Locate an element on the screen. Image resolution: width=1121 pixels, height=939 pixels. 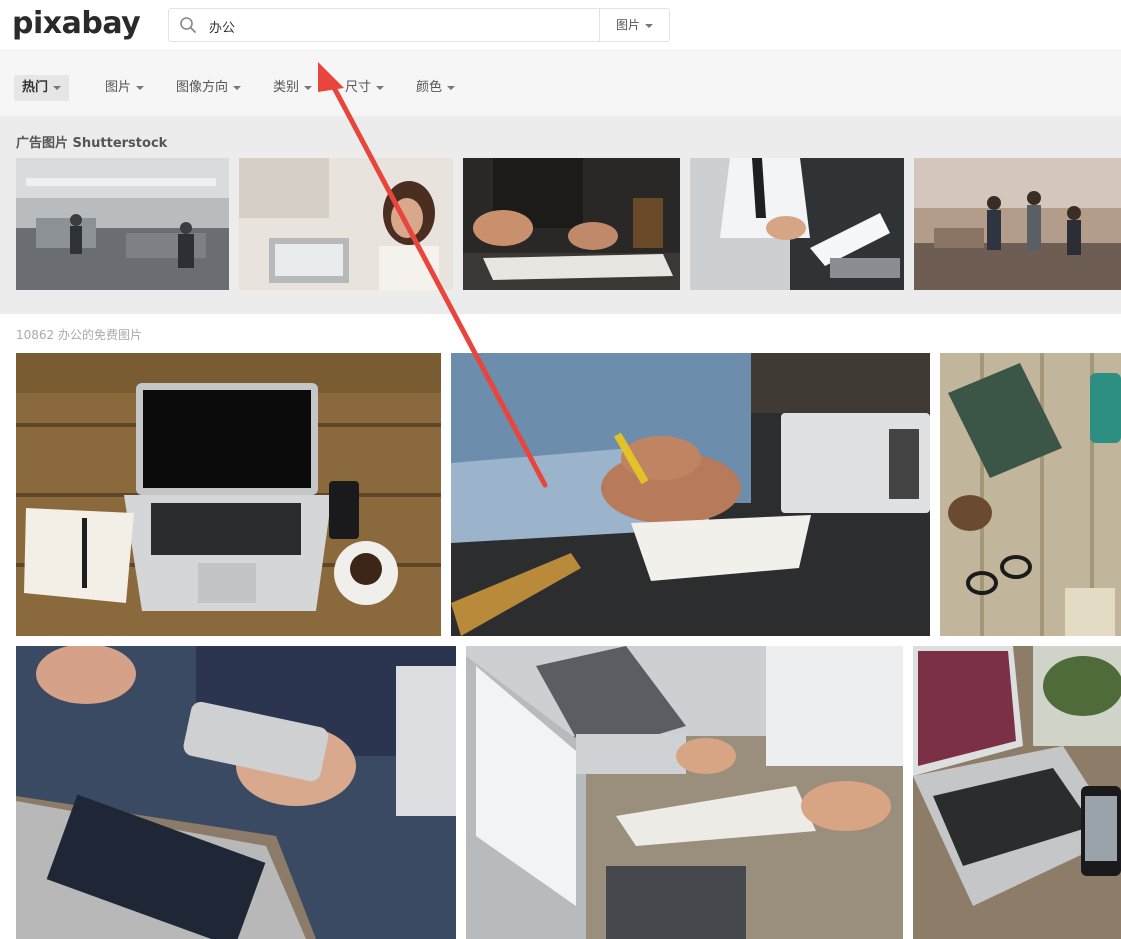
filter-bar: 热门 图片 图像方向 类别 尺寸 颜色 is located at coordinates (560, 83).